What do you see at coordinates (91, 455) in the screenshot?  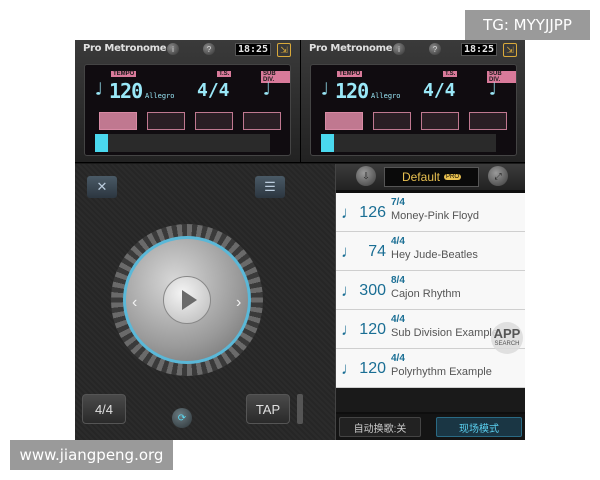 I see `watermark-bottom: www.jiangpeng.org` at bounding box center [91, 455].